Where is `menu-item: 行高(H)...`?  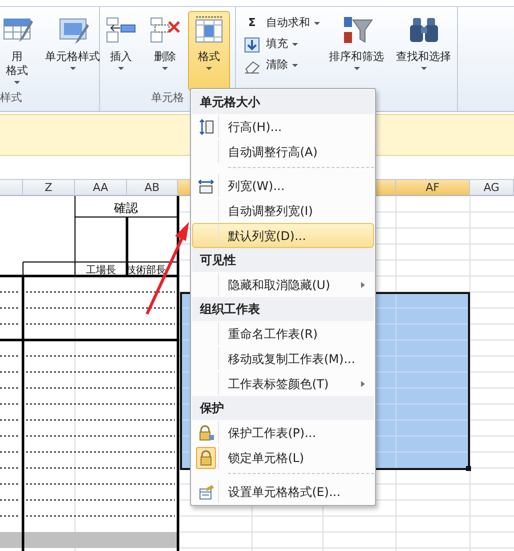 menu-item: 行高(H)... is located at coordinates (283, 126).